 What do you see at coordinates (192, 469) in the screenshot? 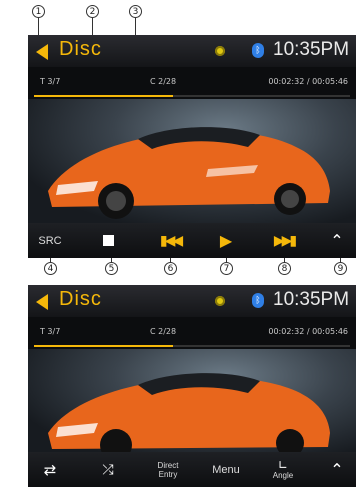
I see `control-bar: ⇄ ⤮ Direct Entry Menu ∟ Angle ⌃` at bounding box center [192, 469].